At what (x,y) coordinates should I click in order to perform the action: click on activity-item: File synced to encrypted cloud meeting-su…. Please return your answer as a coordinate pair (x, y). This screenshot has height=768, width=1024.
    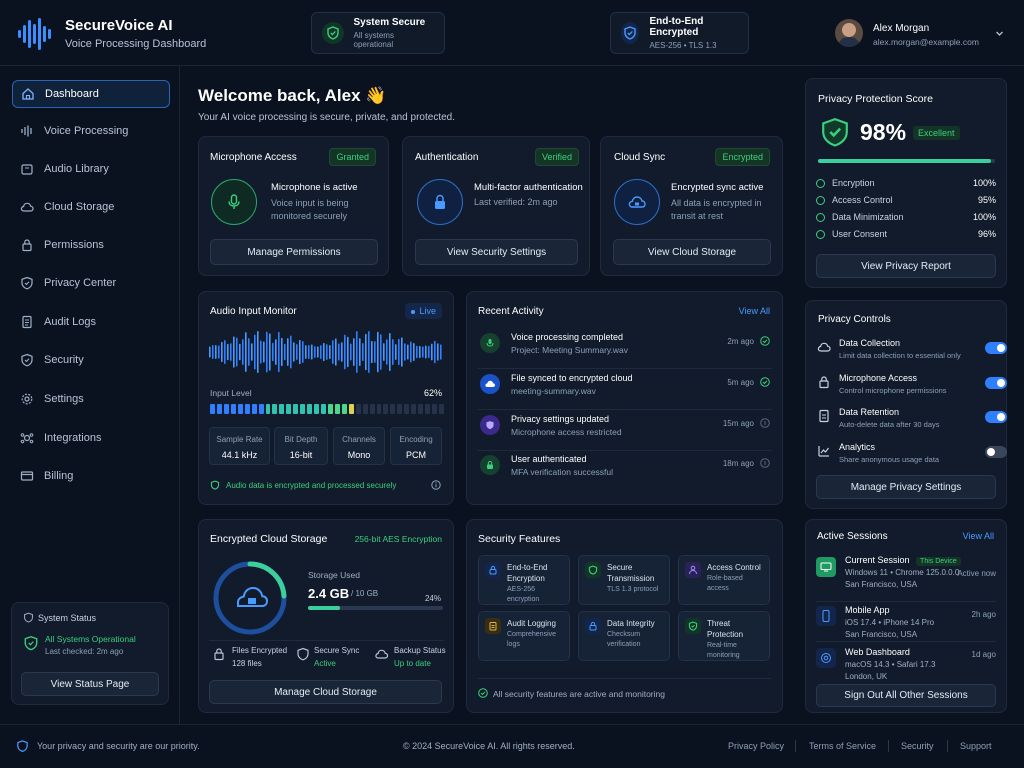
    Looking at the image, I should click on (625, 390).